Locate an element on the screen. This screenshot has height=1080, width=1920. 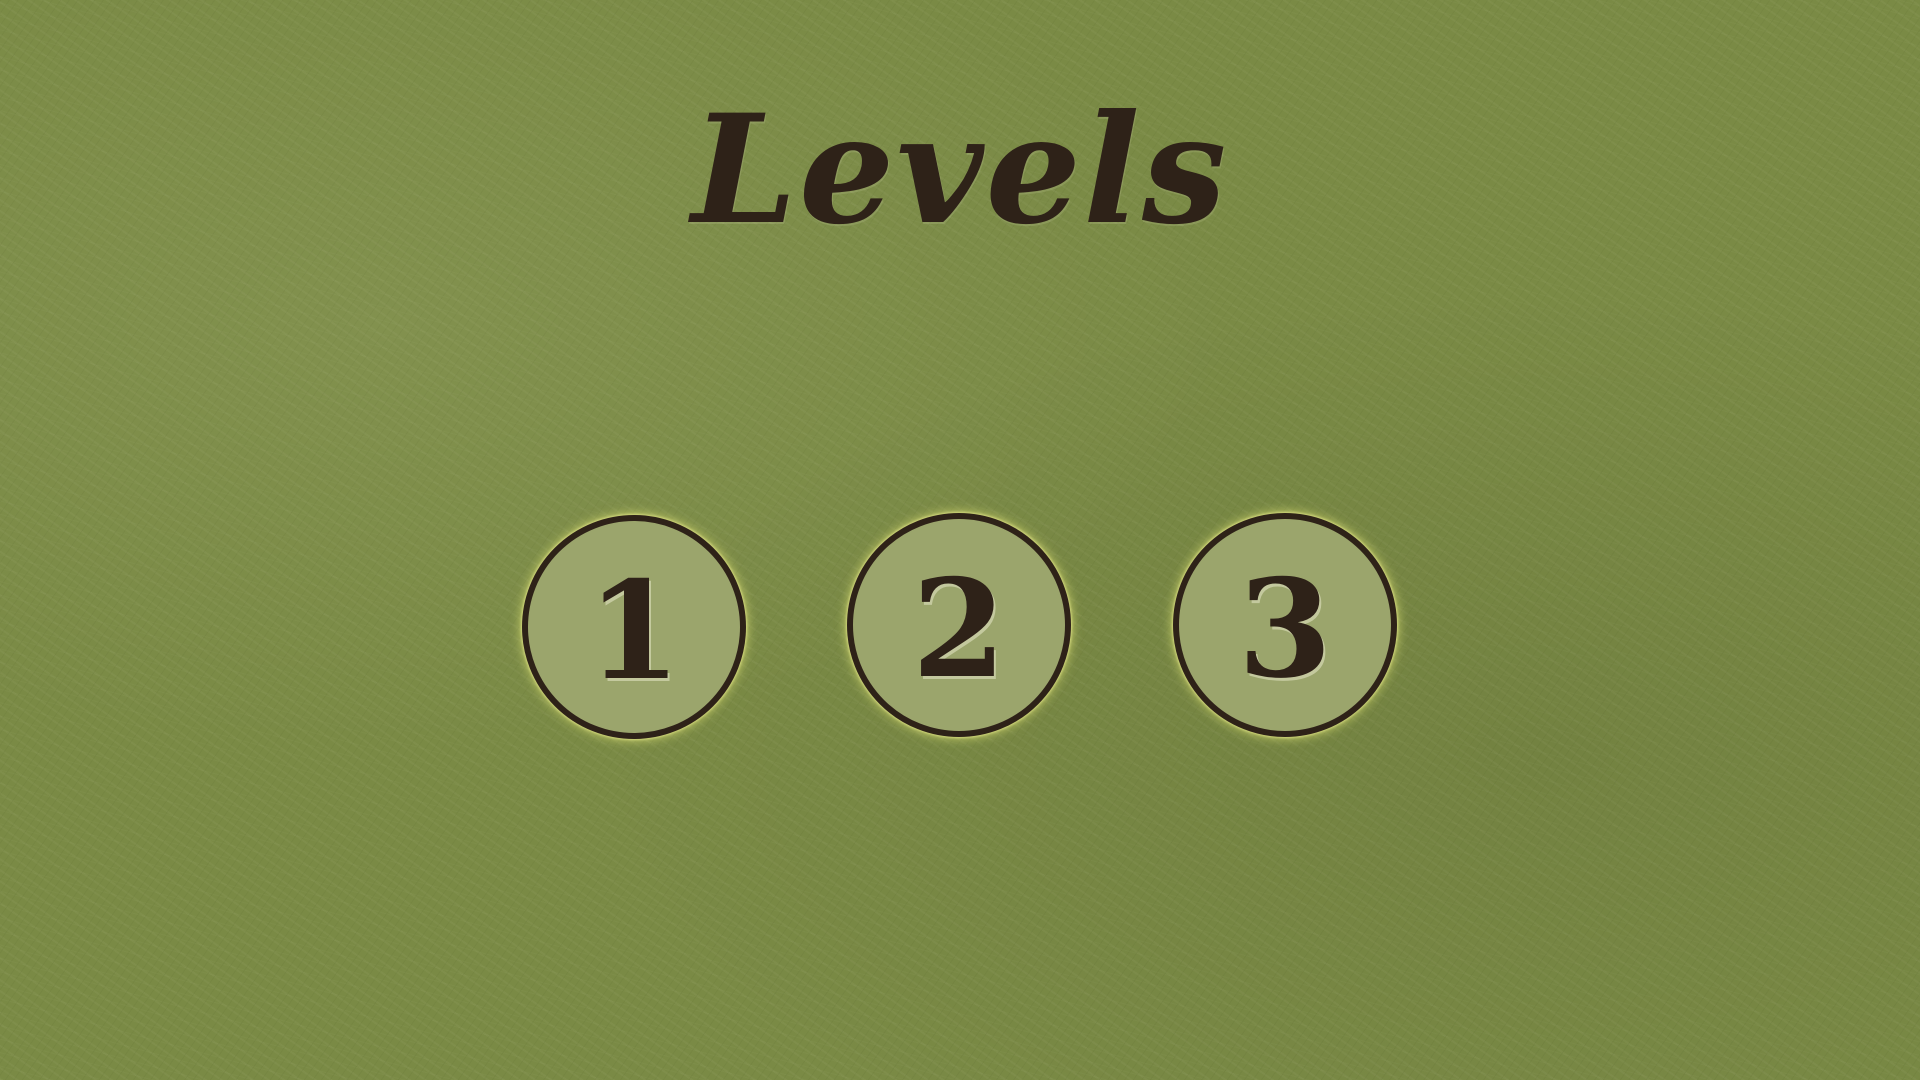
level-3-button: 3 is located at coordinates (1285, 625).